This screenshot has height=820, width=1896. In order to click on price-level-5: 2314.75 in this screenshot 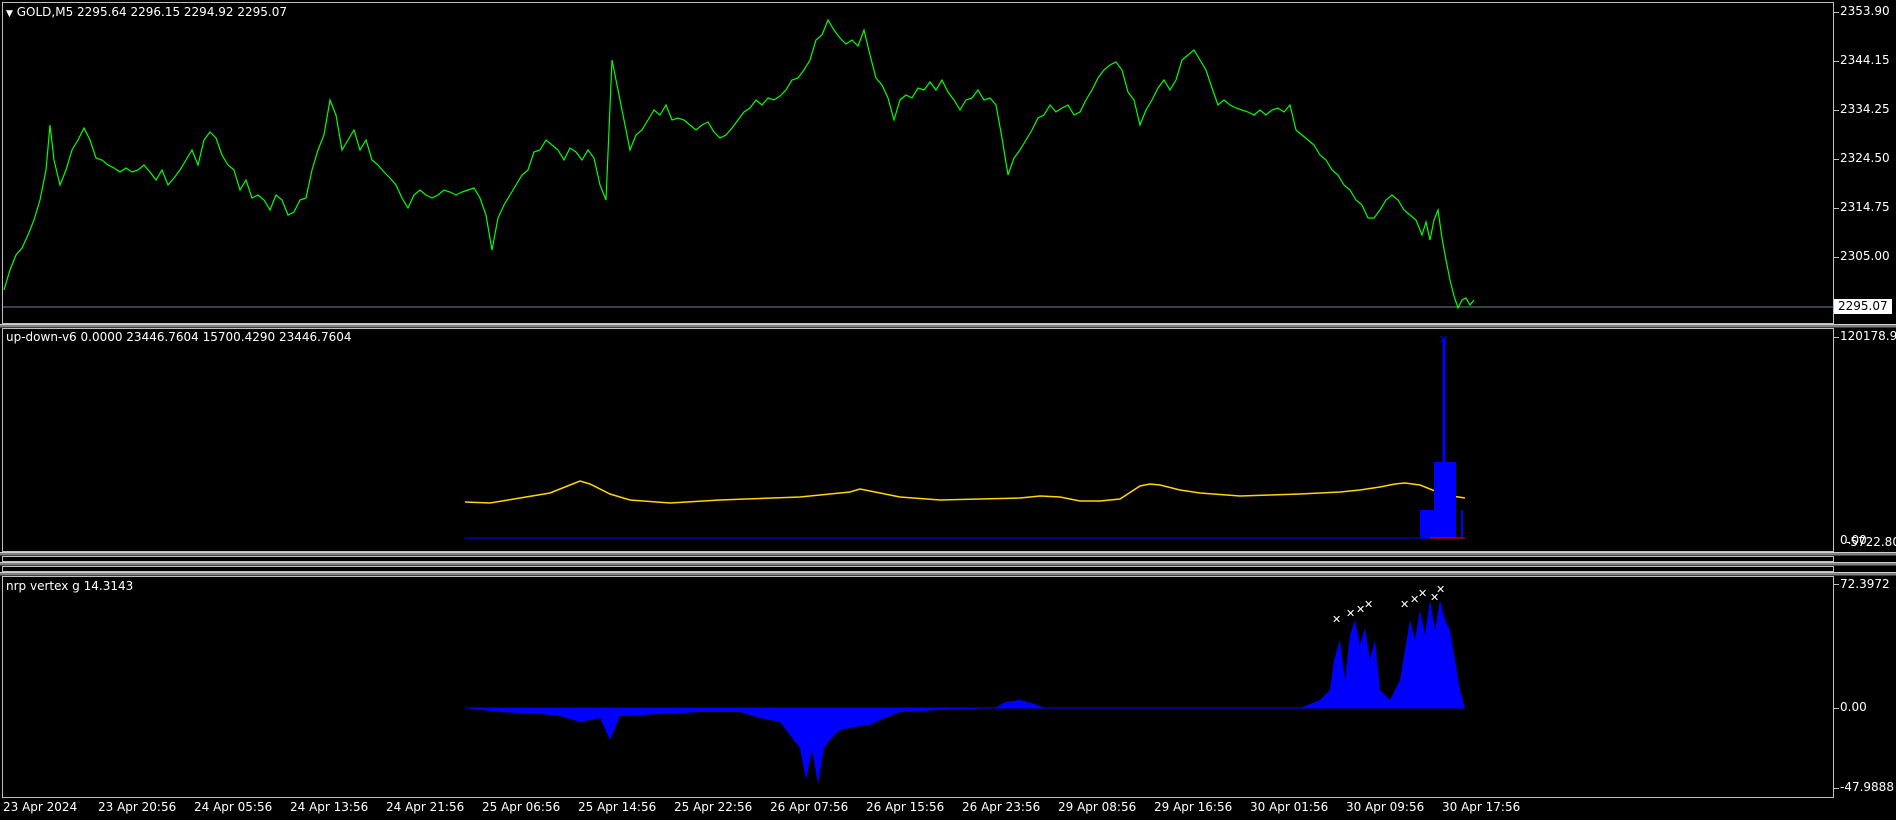, I will do `click(1865, 207)`.